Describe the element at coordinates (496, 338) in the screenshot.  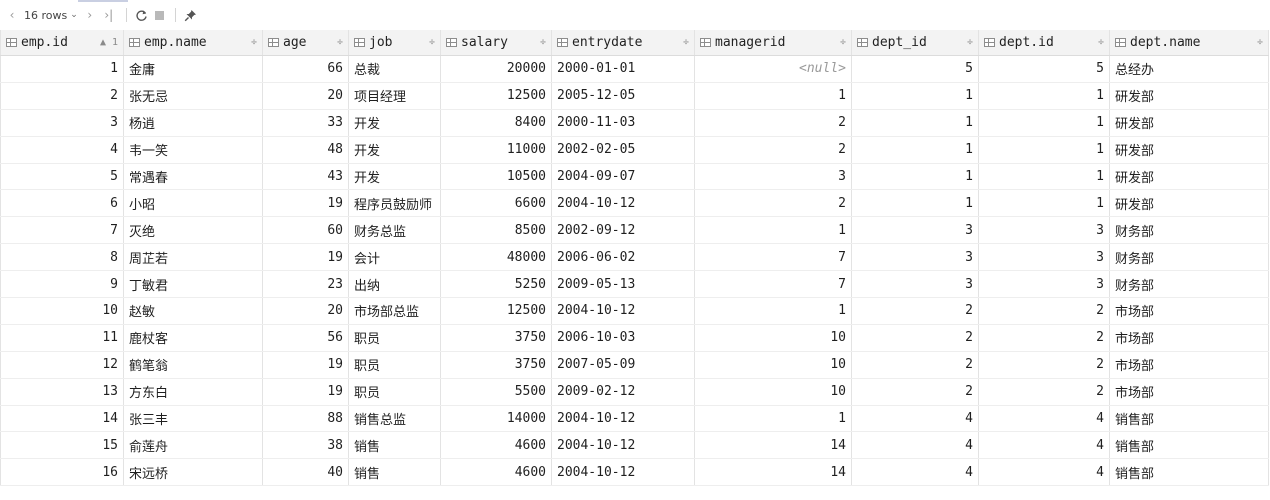
I see `cell-salary: 3750` at that location.